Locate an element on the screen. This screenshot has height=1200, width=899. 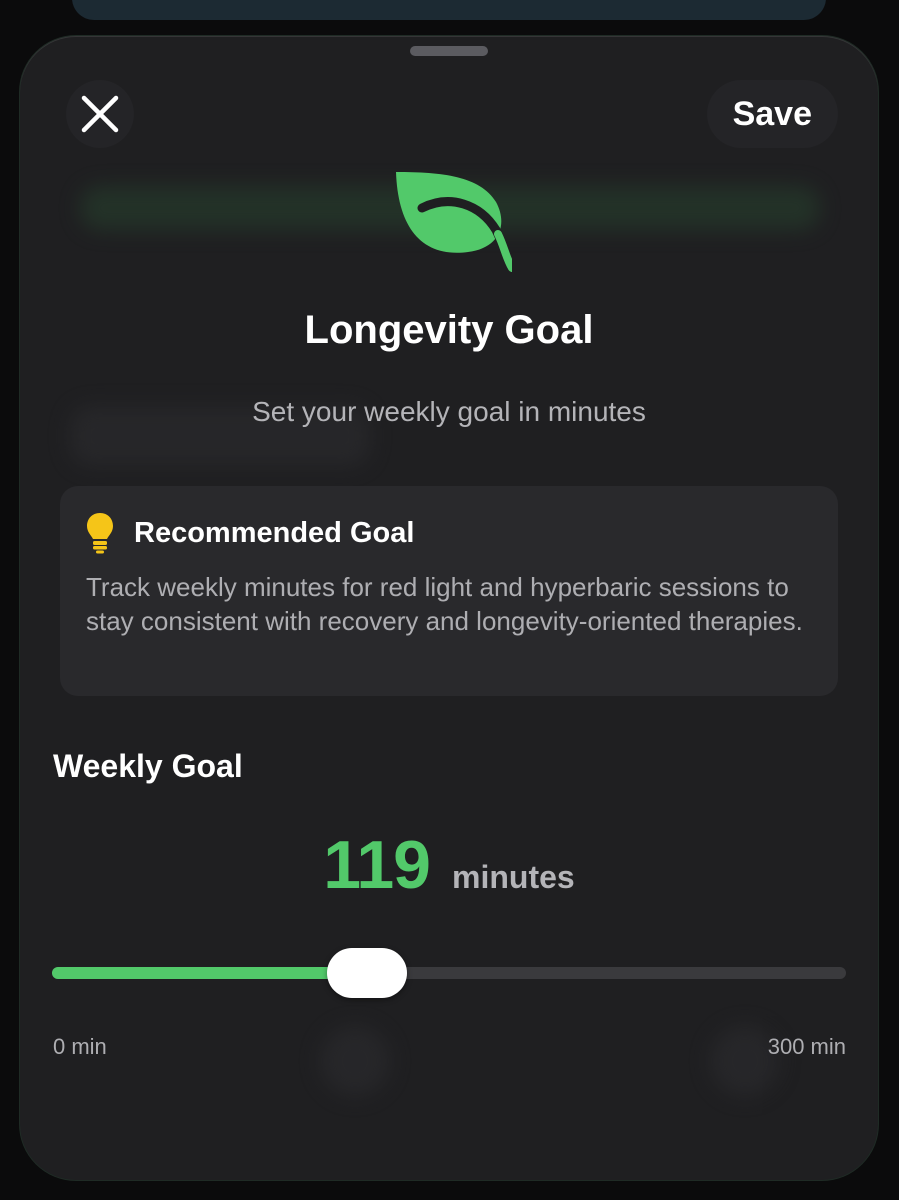
slider-thumb is located at coordinates (366, 973).